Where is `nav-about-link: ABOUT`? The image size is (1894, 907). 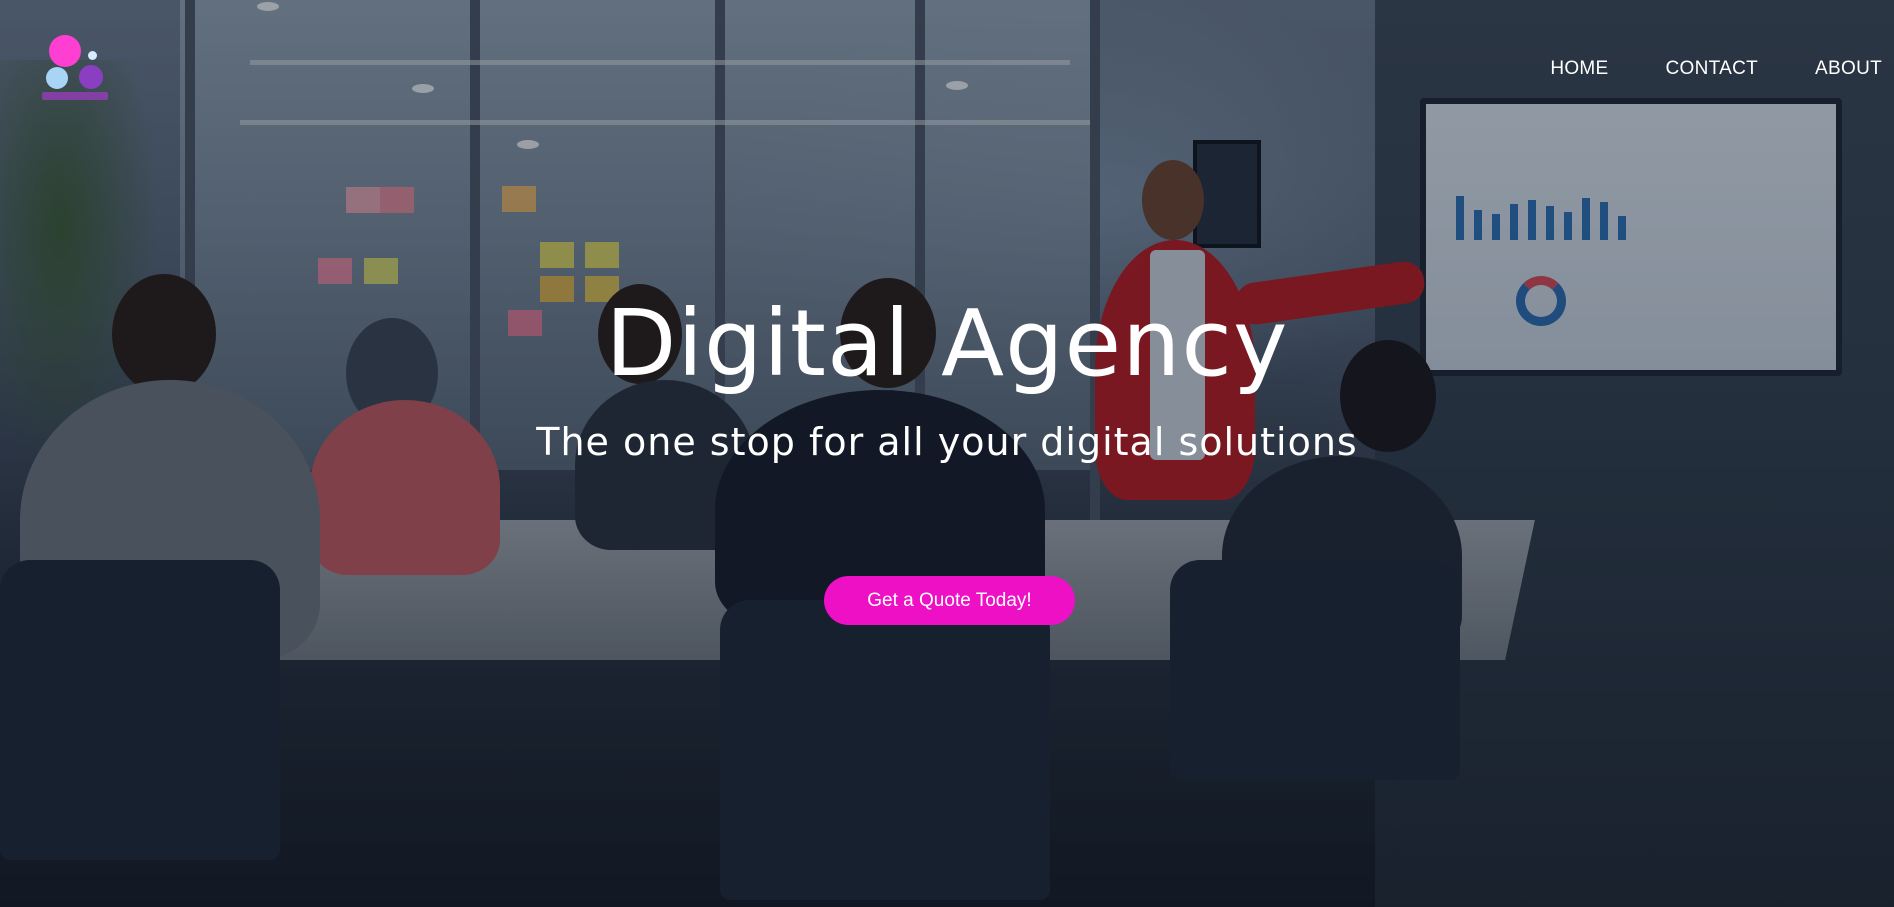
nav-about-link: ABOUT is located at coordinates (1848, 69).